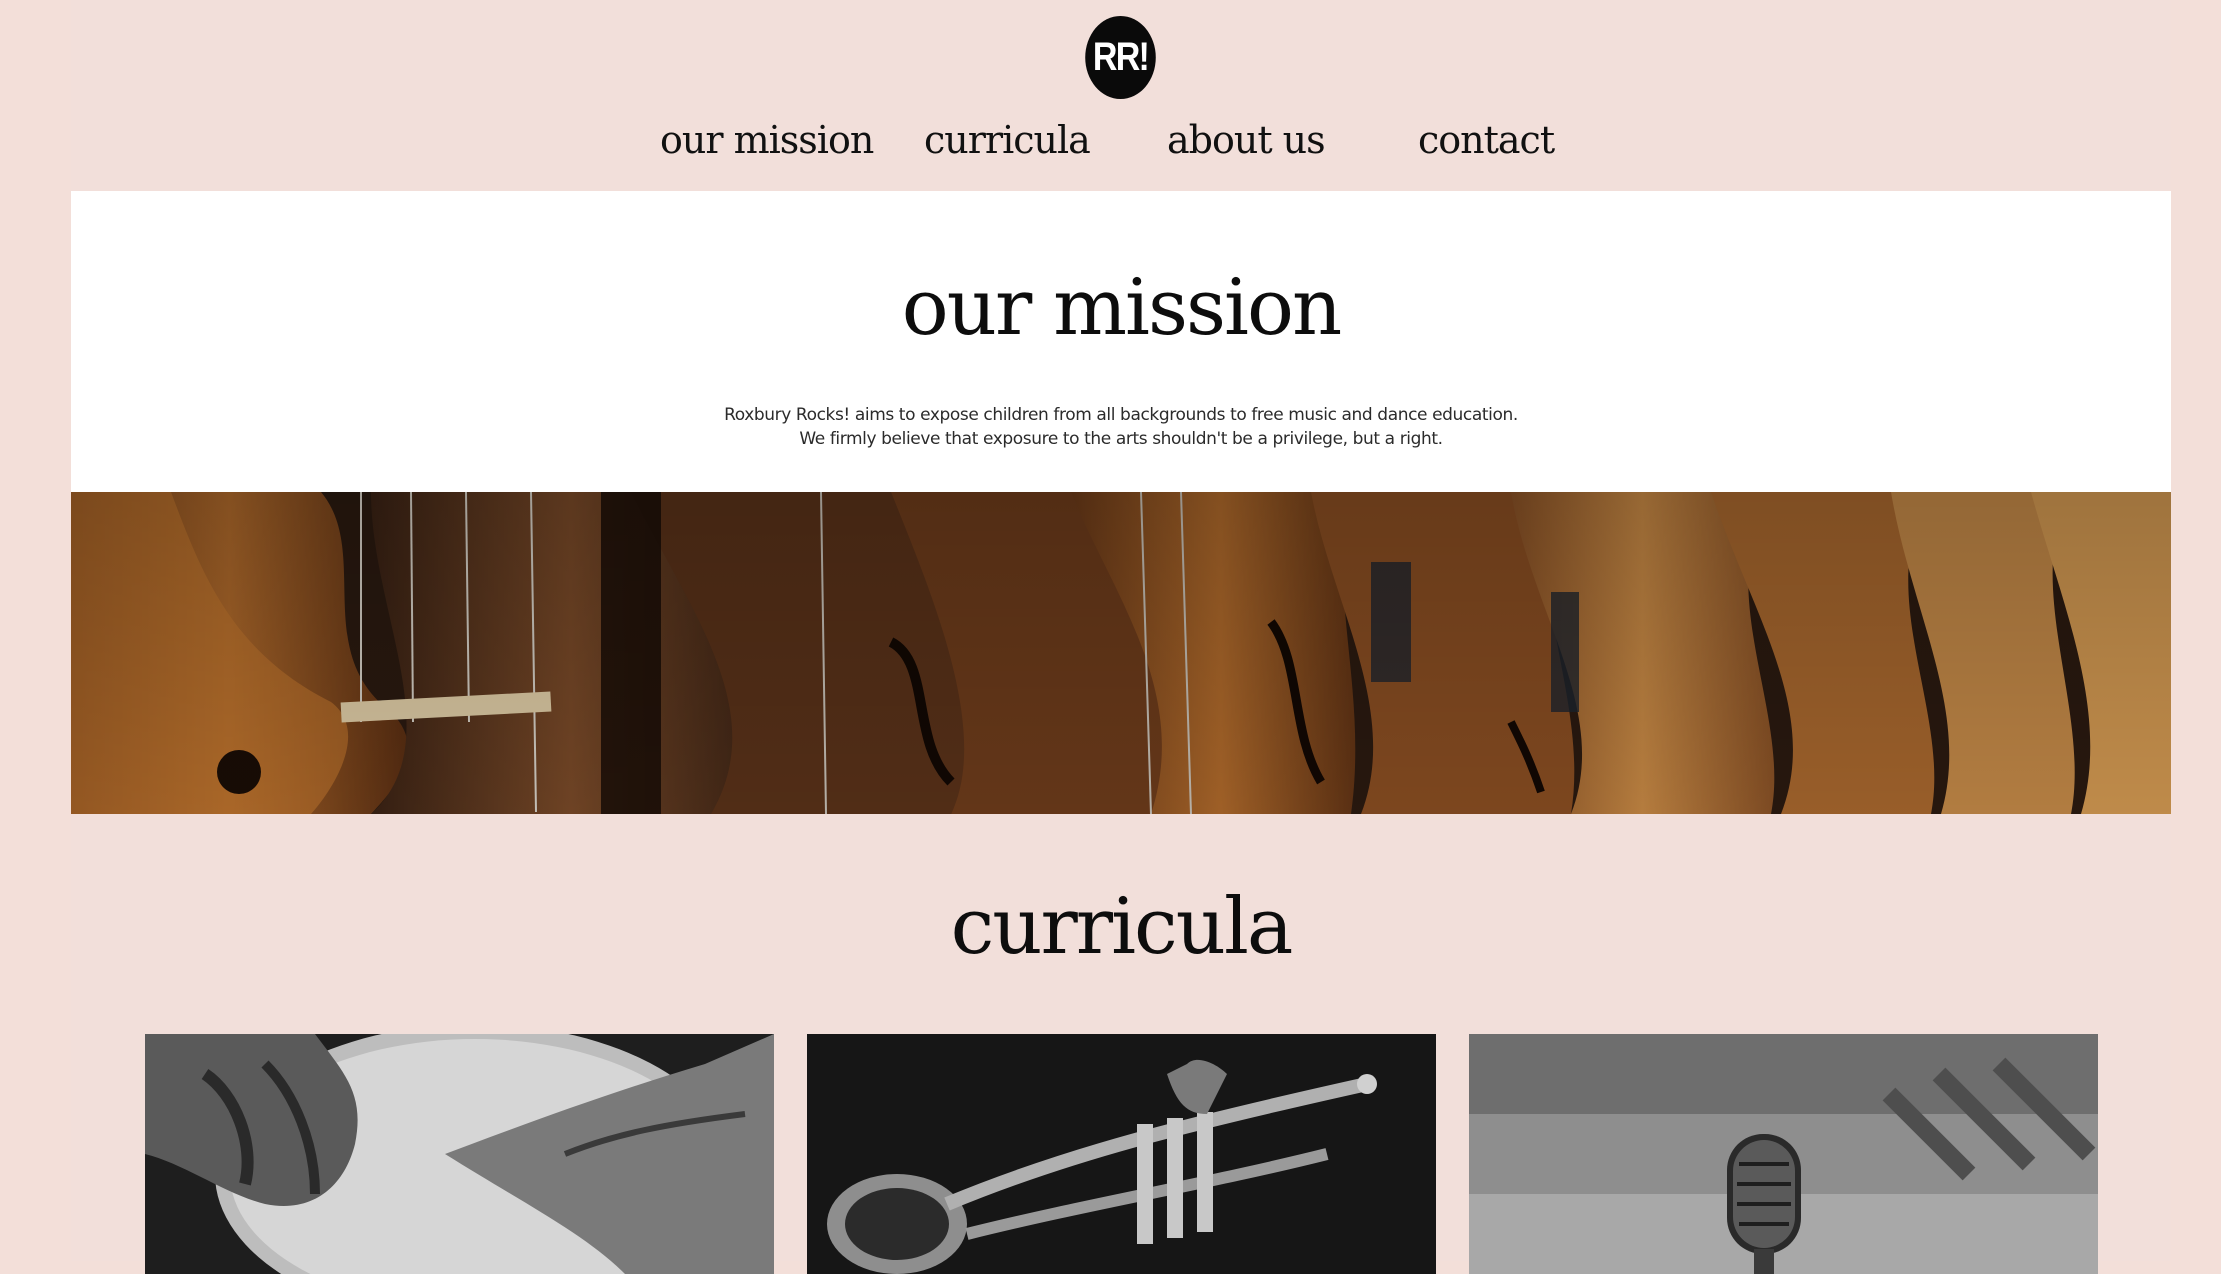  I want to click on curriculum-card-drums, so click(459, 1154).